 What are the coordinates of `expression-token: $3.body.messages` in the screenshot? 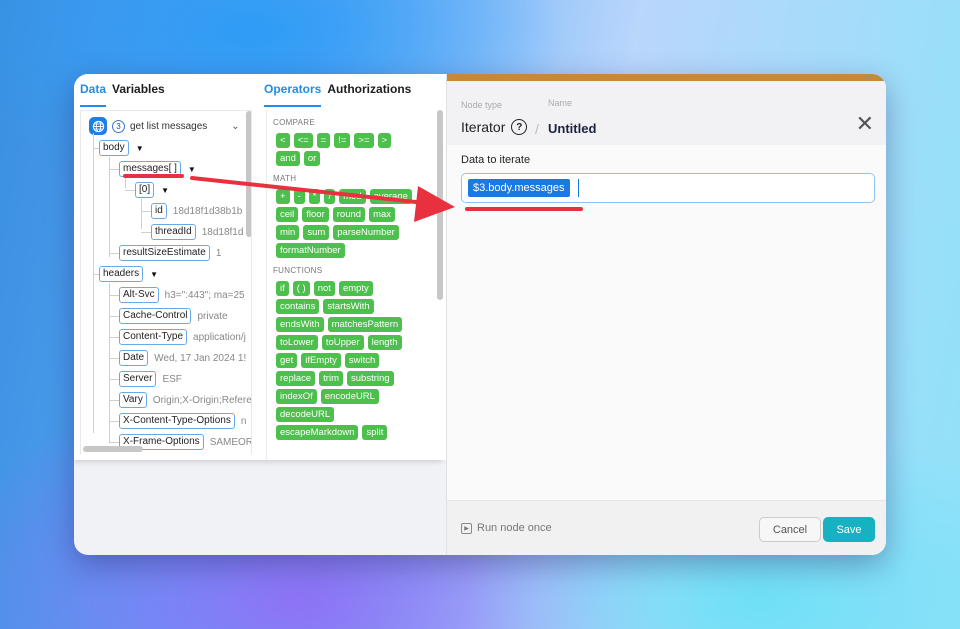 It's located at (519, 188).